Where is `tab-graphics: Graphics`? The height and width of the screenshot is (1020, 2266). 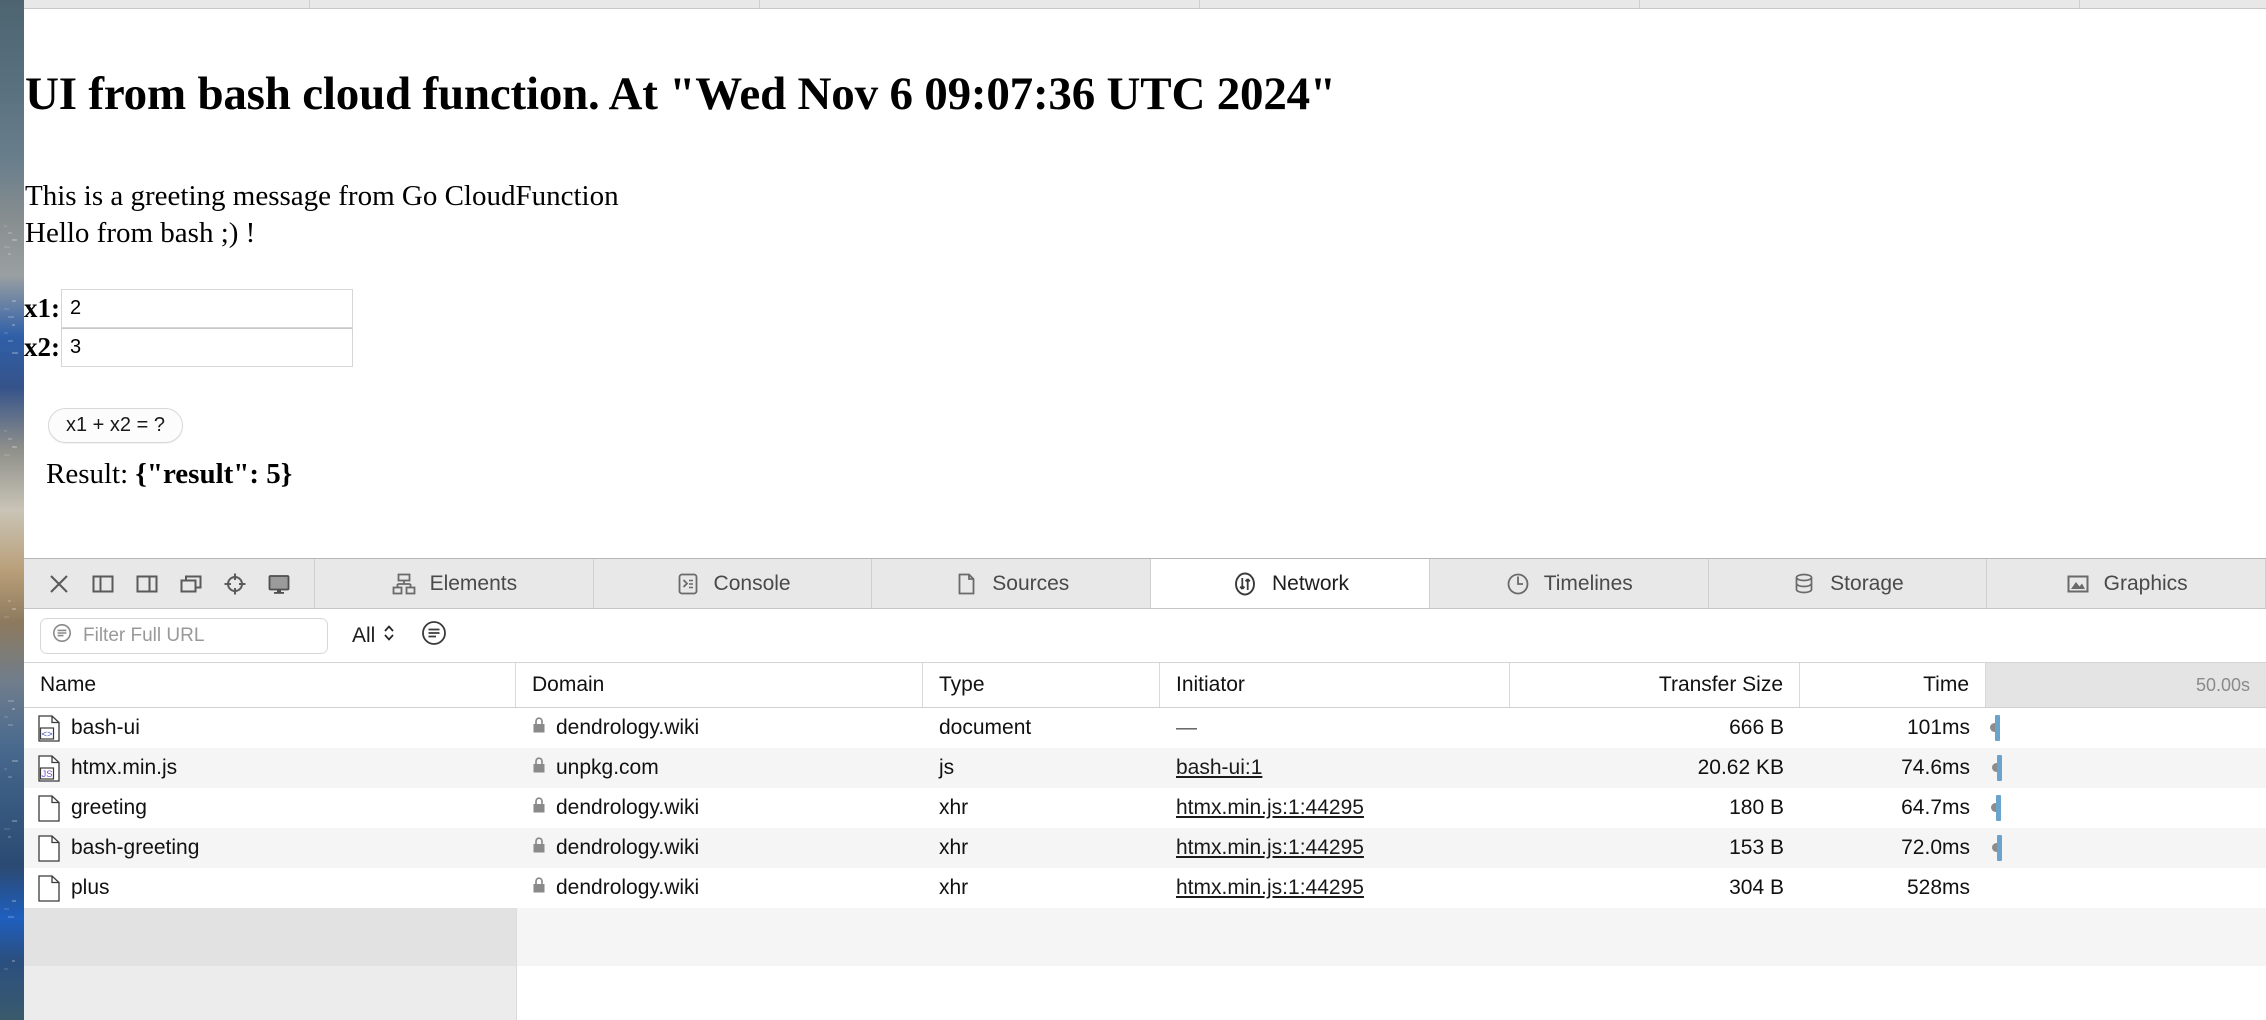 tab-graphics: Graphics is located at coordinates (2126, 583).